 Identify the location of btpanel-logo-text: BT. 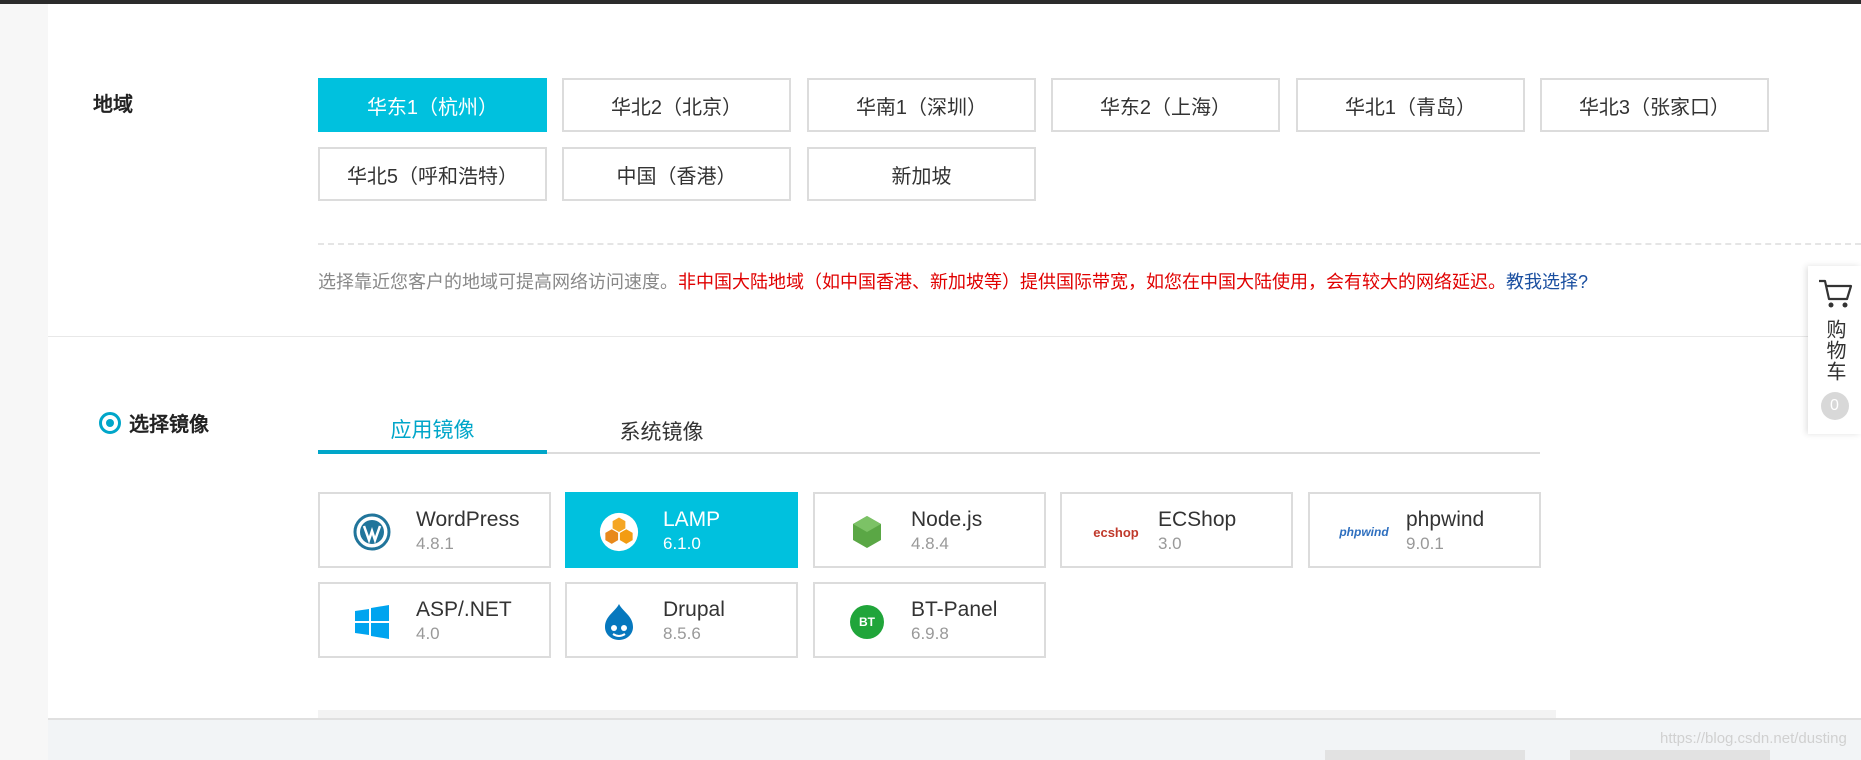
(867, 622).